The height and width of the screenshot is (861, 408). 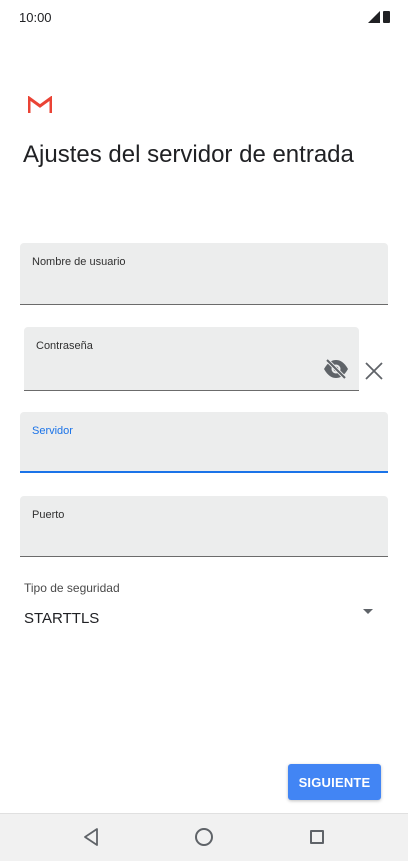 I want to click on navigation-bar, so click(x=204, y=837).